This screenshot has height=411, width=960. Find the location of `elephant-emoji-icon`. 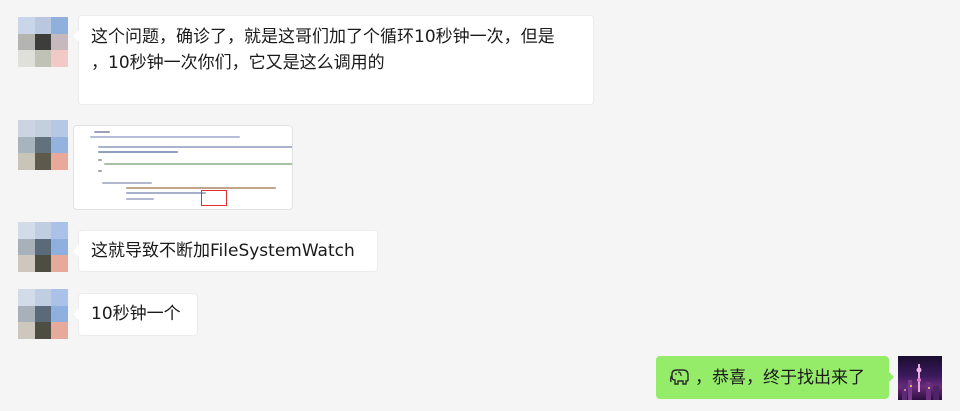

elephant-emoji-icon is located at coordinates (679, 377).